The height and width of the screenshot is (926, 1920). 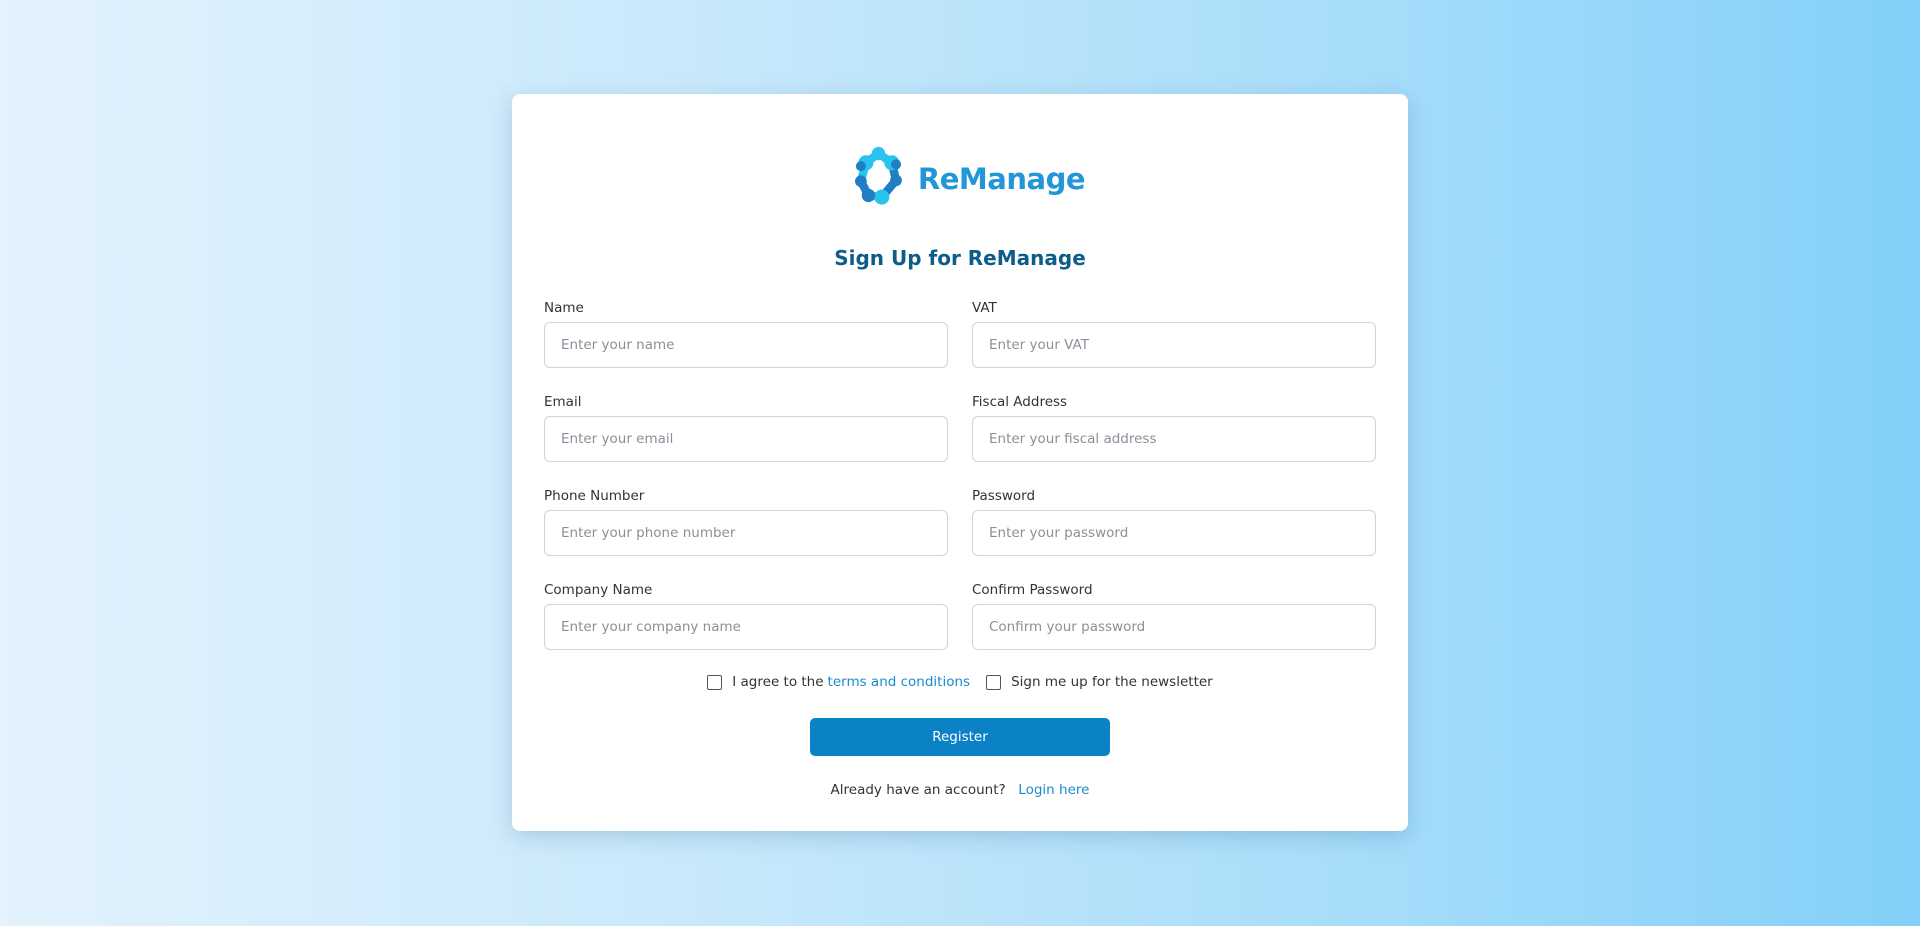 I want to click on name-field-group: Name, so click(x=746, y=334).